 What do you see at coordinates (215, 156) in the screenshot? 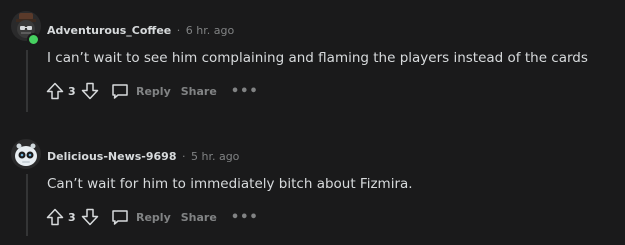
I see `timestamp: 5 hr. ago` at bounding box center [215, 156].